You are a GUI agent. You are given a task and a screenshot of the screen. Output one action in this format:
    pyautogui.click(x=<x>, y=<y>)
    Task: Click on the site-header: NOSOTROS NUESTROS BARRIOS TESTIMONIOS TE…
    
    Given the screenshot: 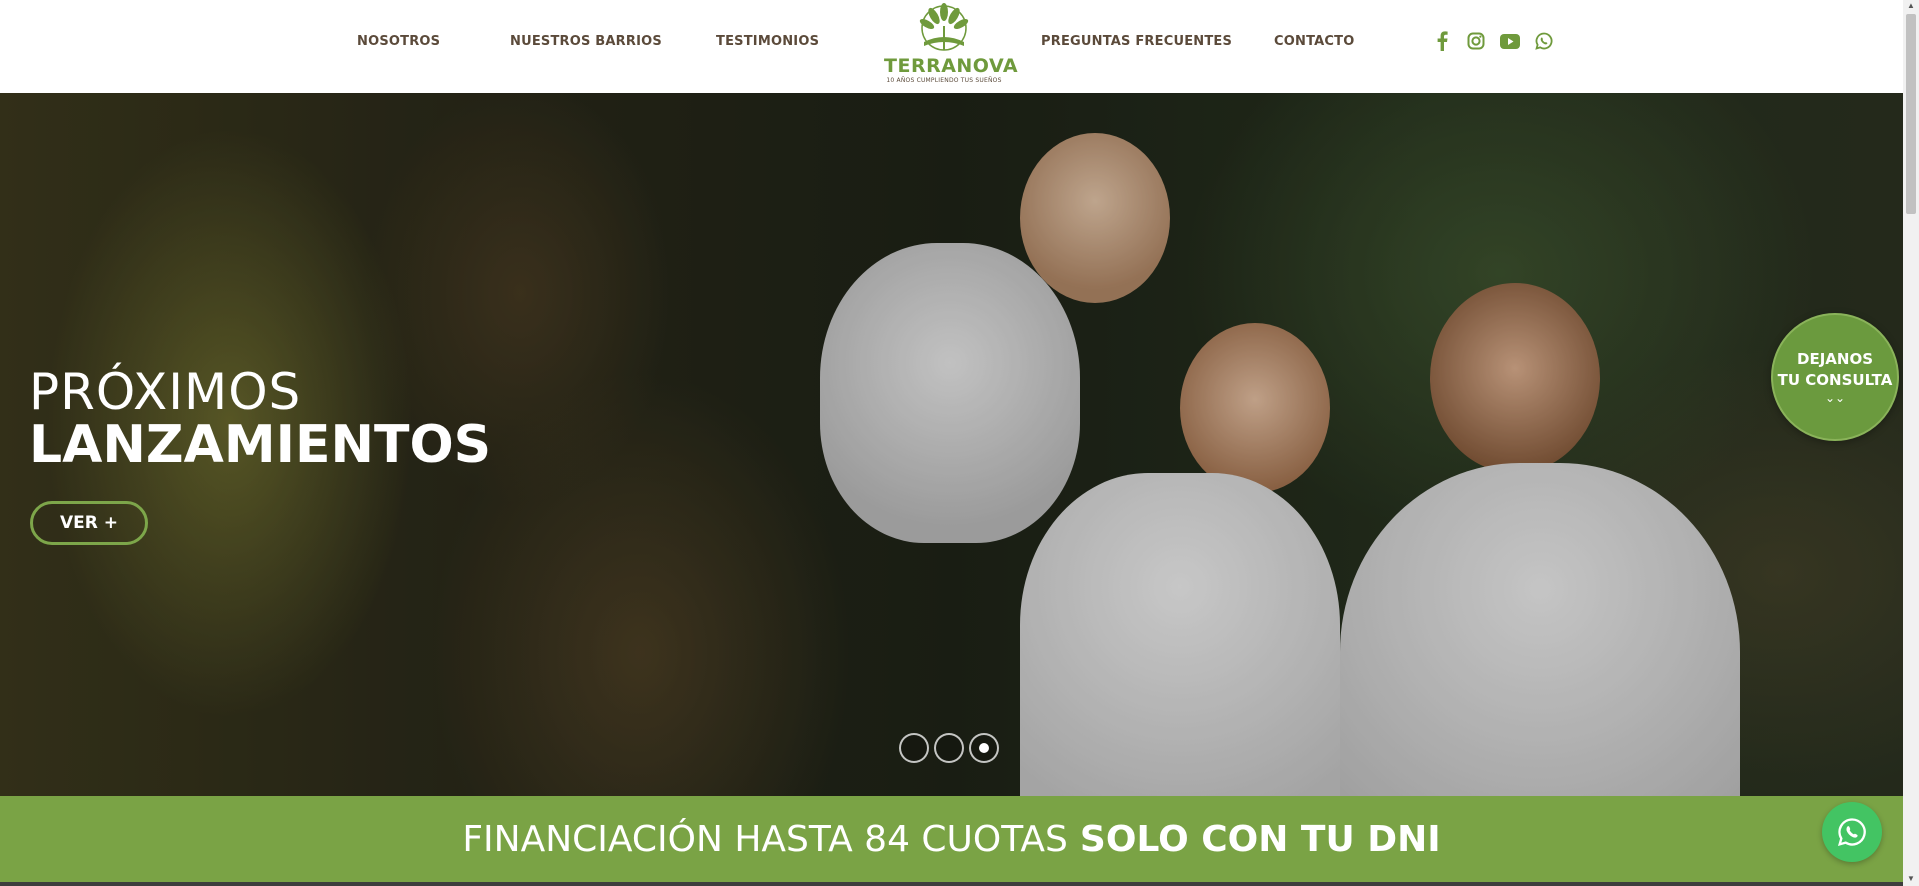 What is the action you would take?
    pyautogui.click(x=951, y=46)
    